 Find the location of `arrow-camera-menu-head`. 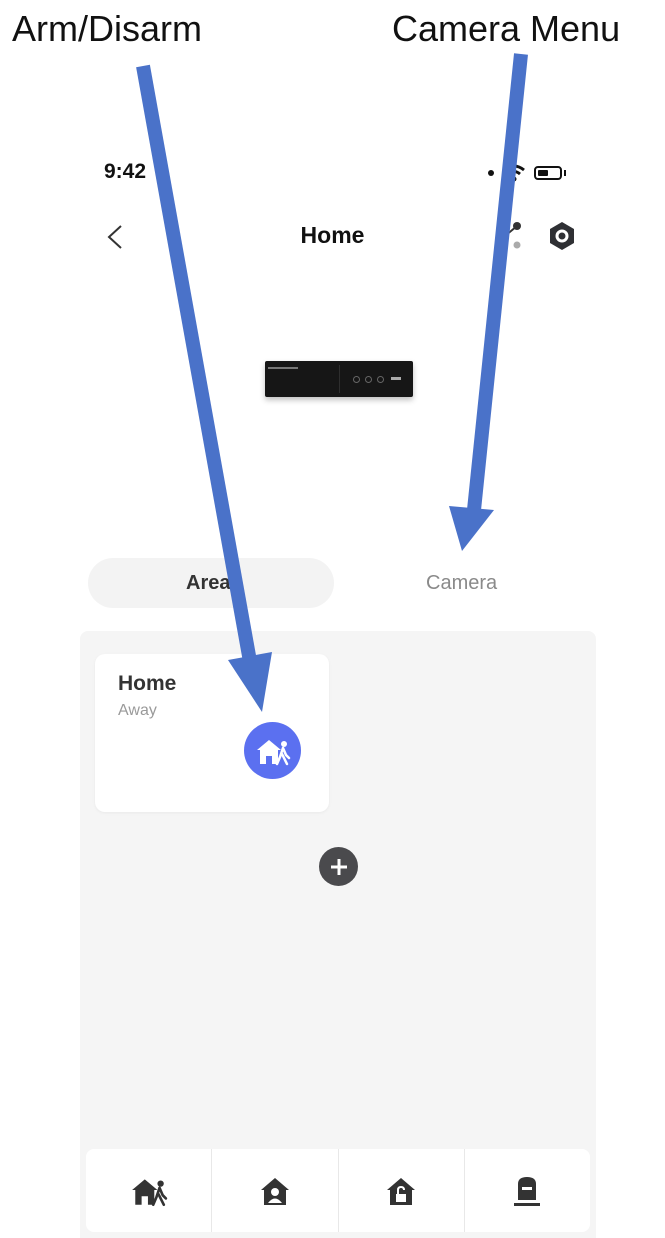

arrow-camera-menu-head is located at coordinates (471, 528).